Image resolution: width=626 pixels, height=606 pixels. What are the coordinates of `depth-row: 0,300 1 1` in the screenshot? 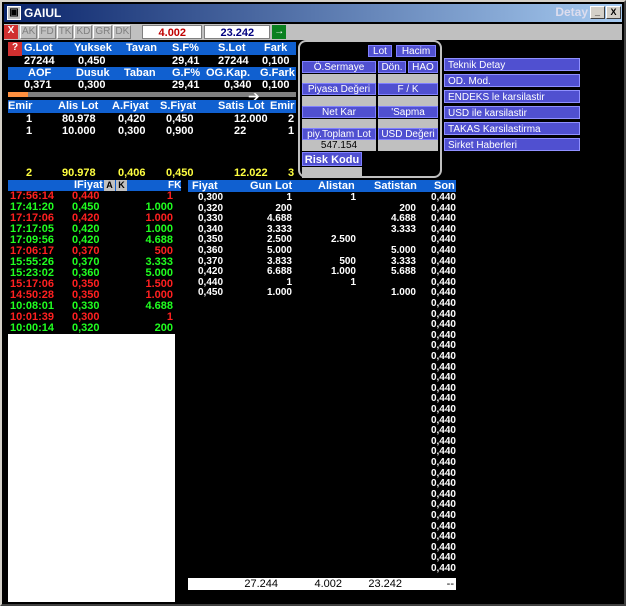 It's located at (322, 197).